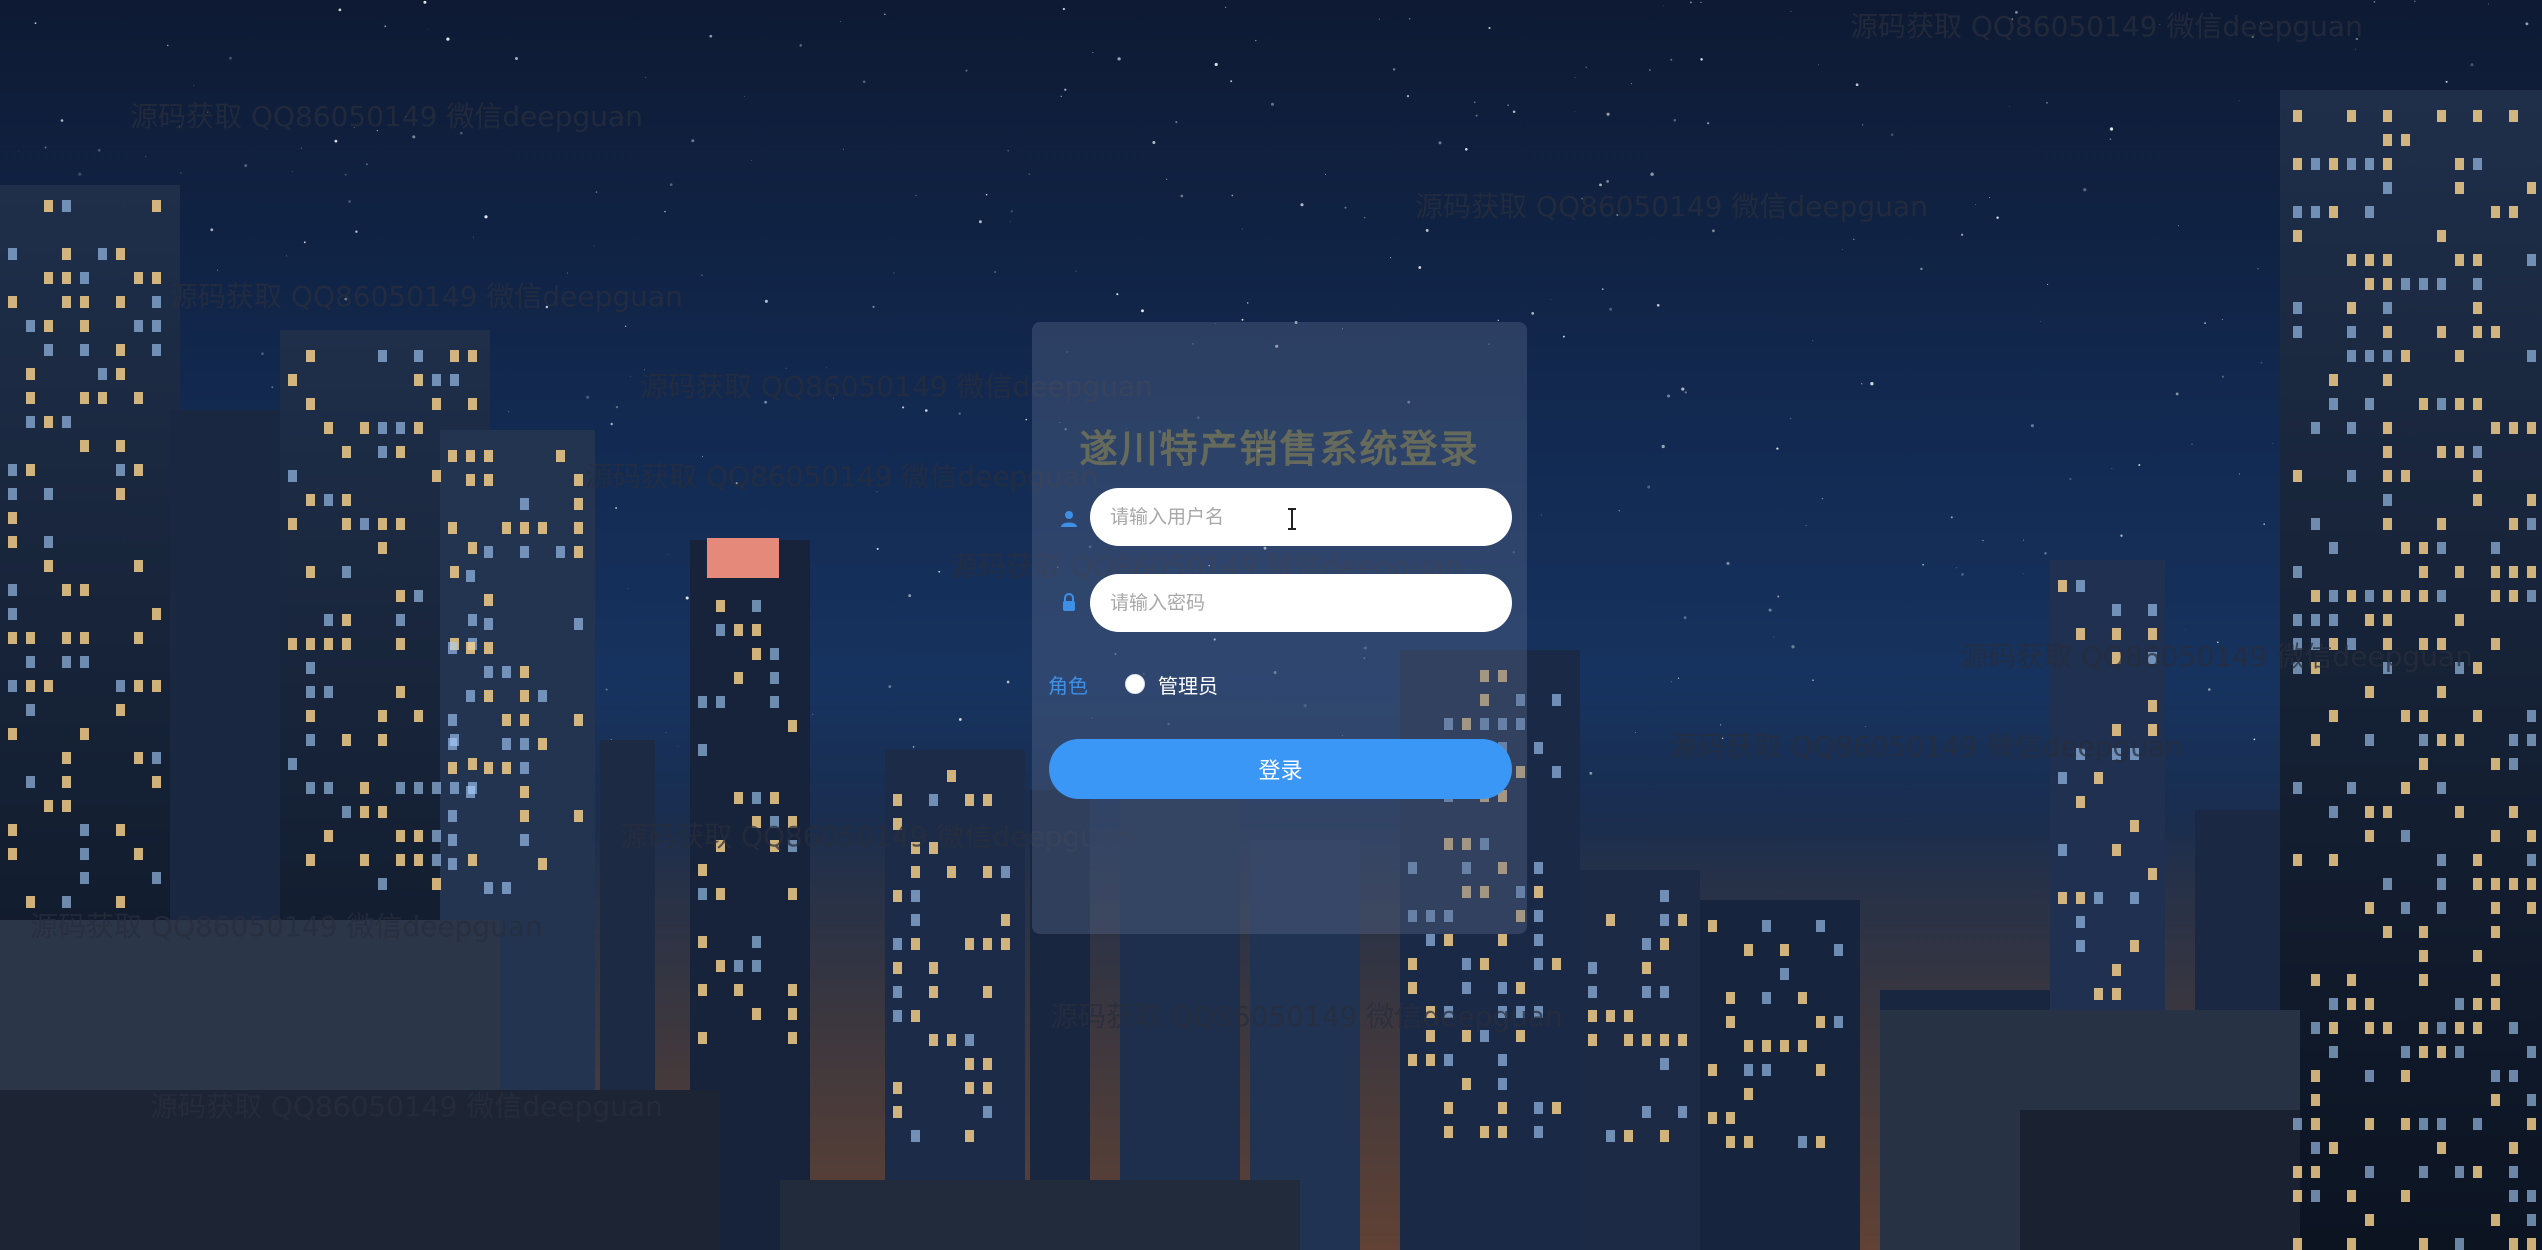 The width and height of the screenshot is (2542, 1250). What do you see at coordinates (1301, 517) in the screenshot?
I see `username-input` at bounding box center [1301, 517].